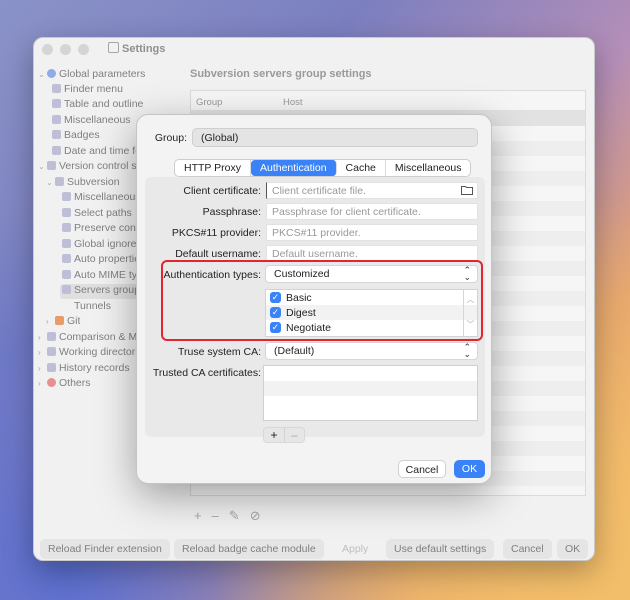  Describe the element at coordinates (372, 232) in the screenshot. I see `pkcs-provider-field: PKCS#11 provider.` at that location.